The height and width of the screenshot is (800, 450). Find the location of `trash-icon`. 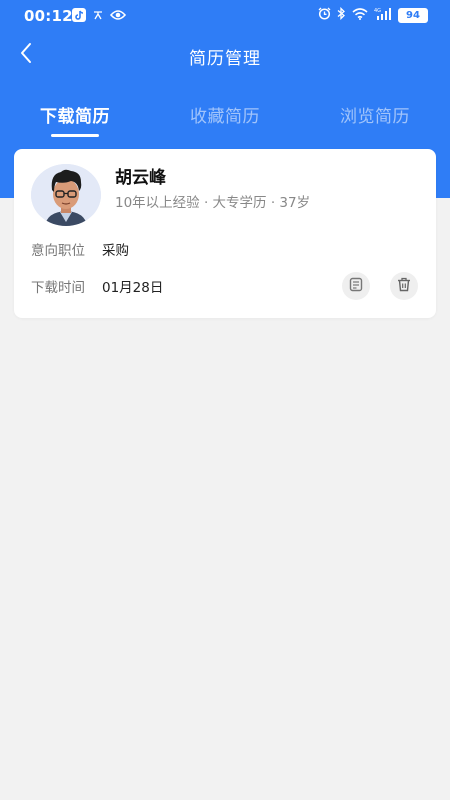

trash-icon is located at coordinates (404, 286).